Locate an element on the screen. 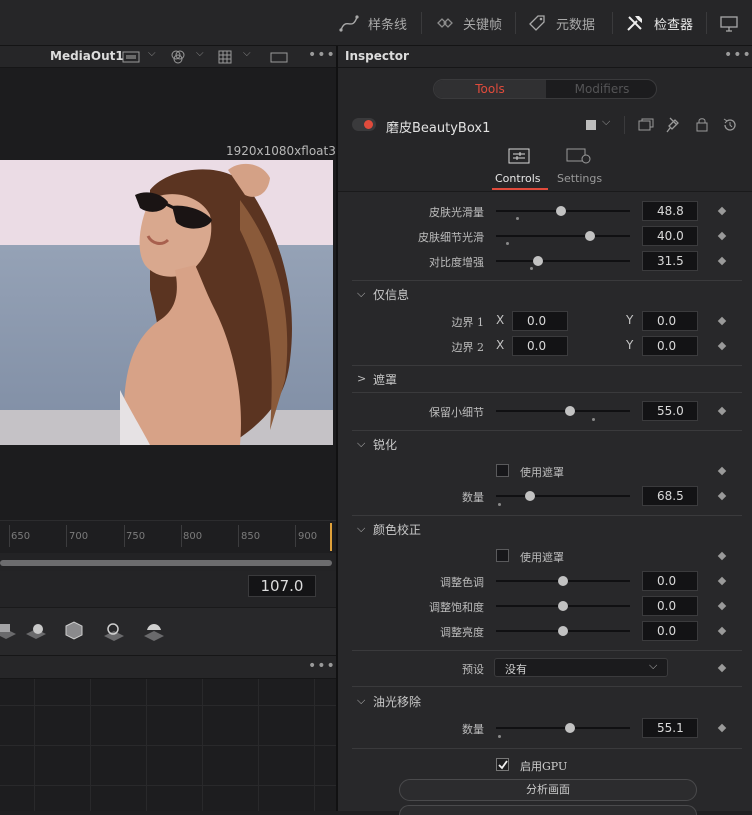 The image size is (752, 815). fullscreen-button is located at coordinates (733, 23).